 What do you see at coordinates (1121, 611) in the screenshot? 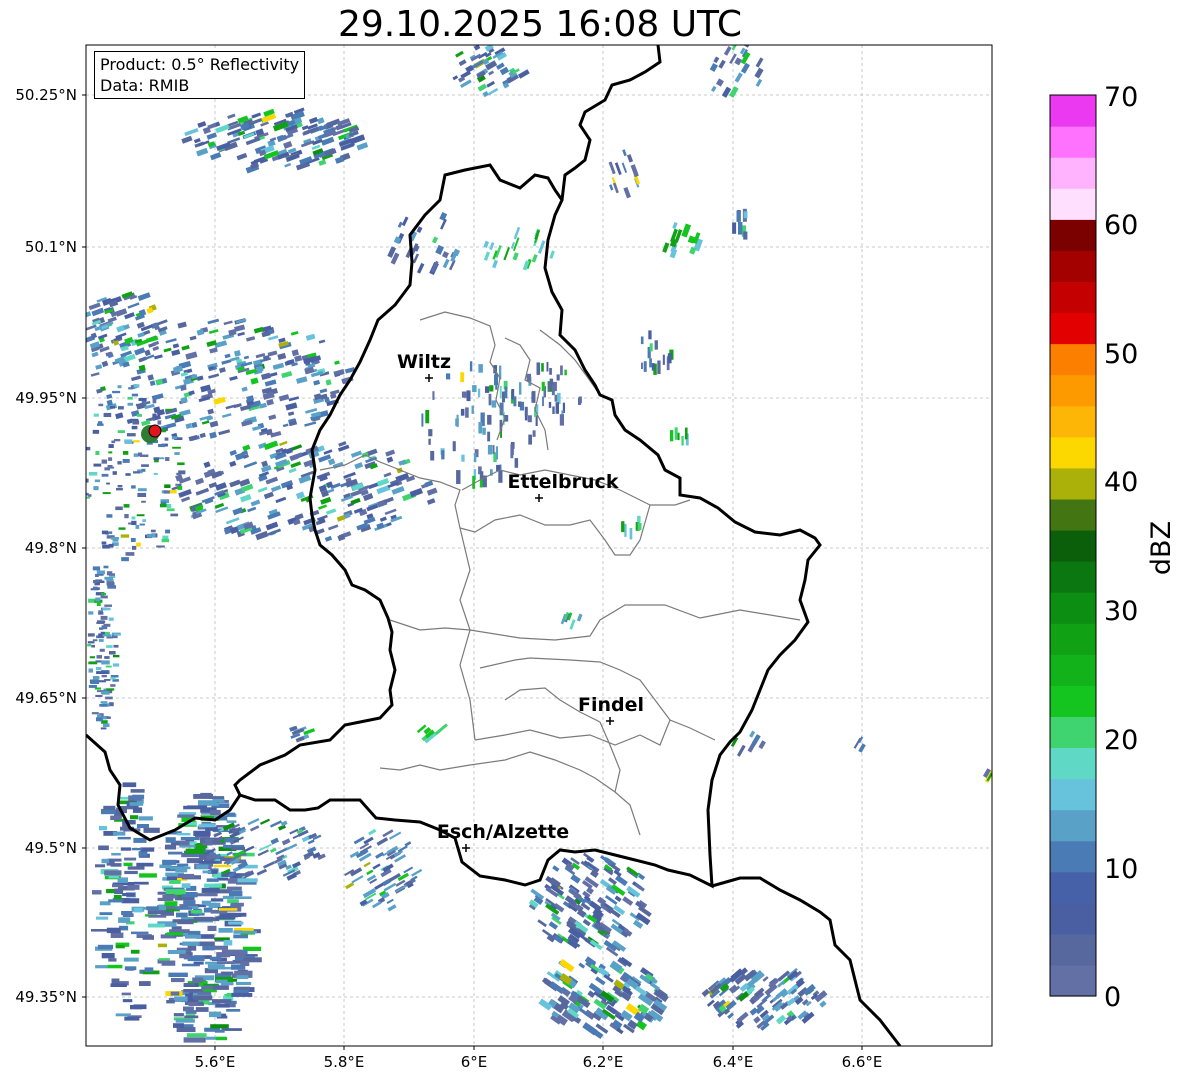
I see `colorbar-tick-label: 30` at bounding box center [1121, 611].